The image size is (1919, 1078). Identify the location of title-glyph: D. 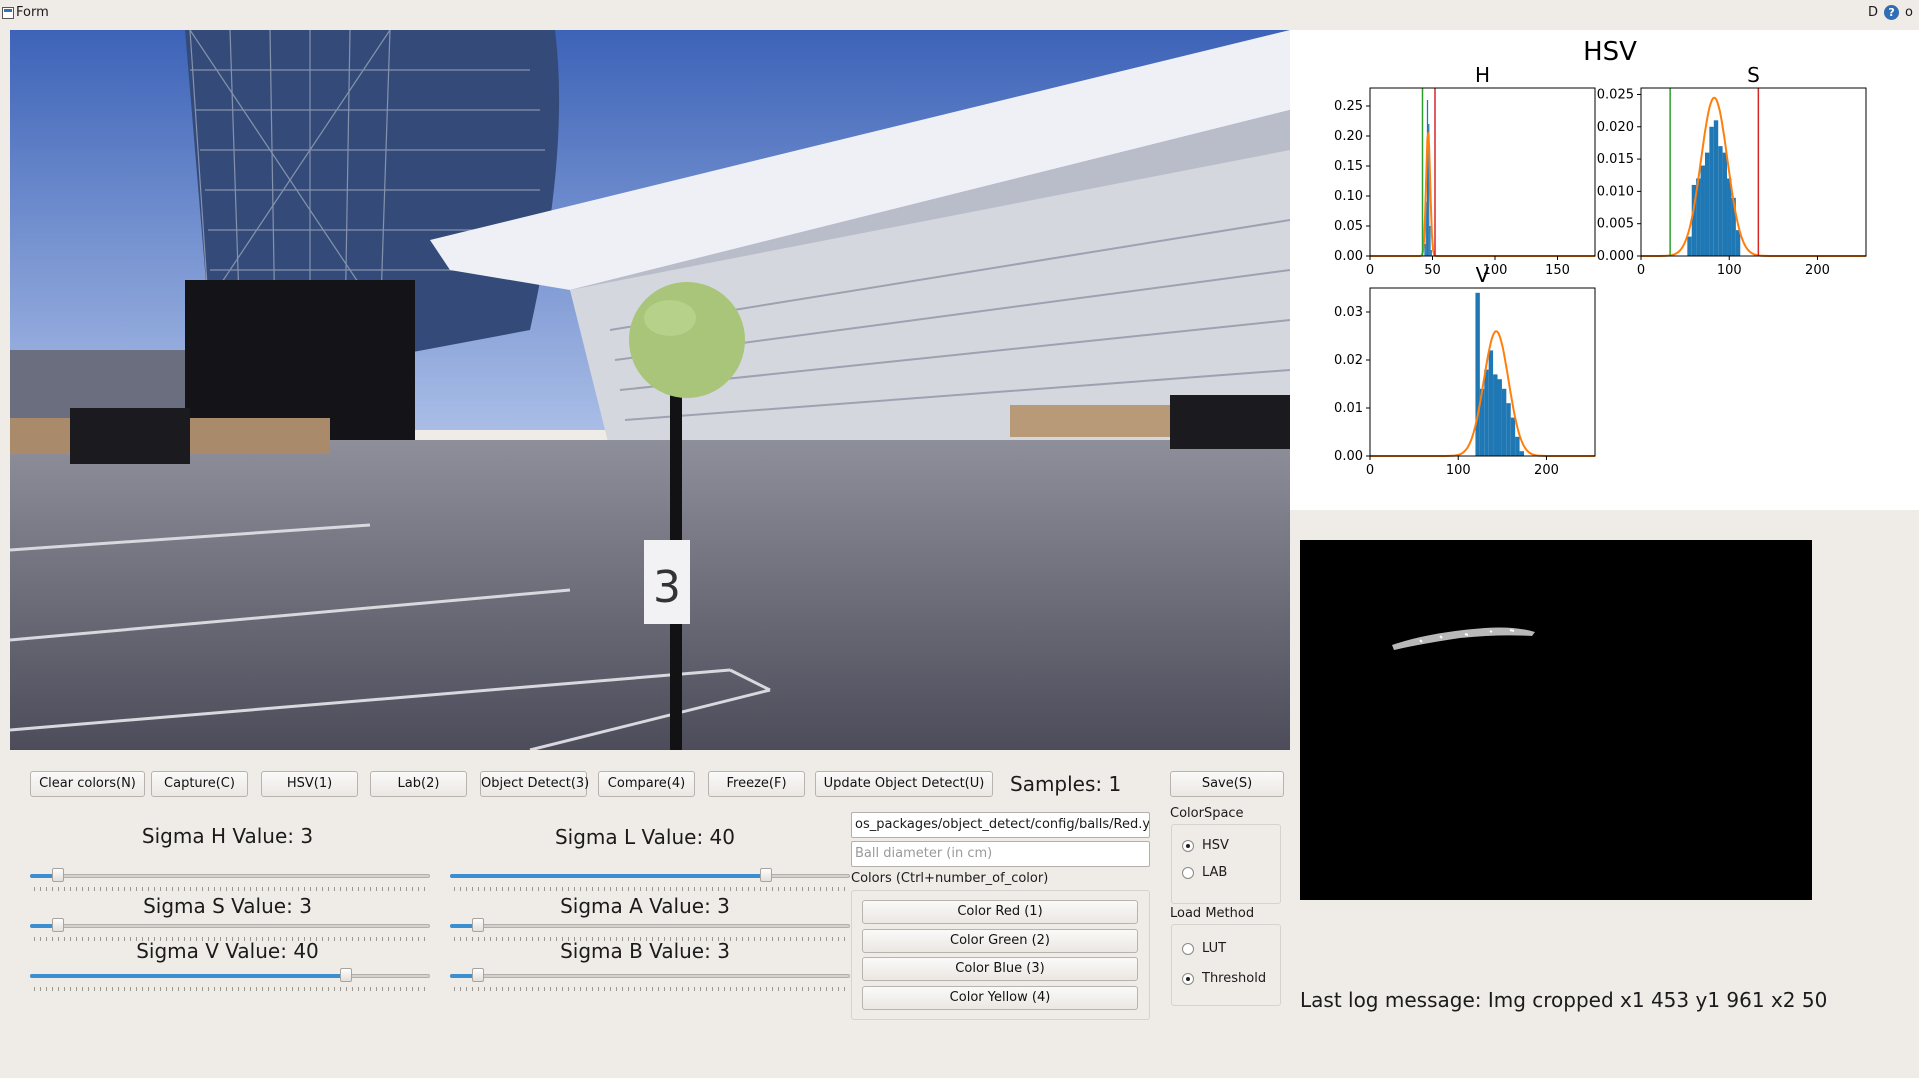
(1873, 12).